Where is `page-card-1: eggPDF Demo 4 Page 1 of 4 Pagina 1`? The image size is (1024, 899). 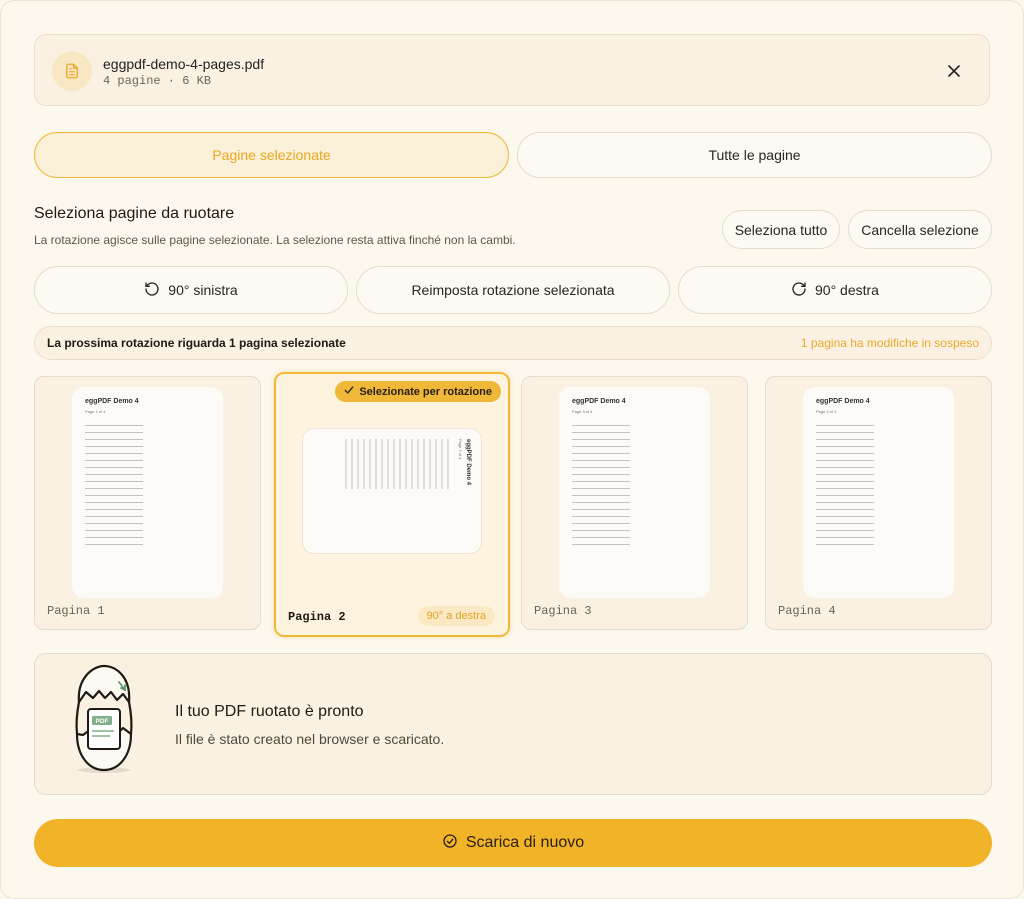
page-card-1: eggPDF Demo 4 Page 1 of 4 Pagina 1 is located at coordinates (147, 503).